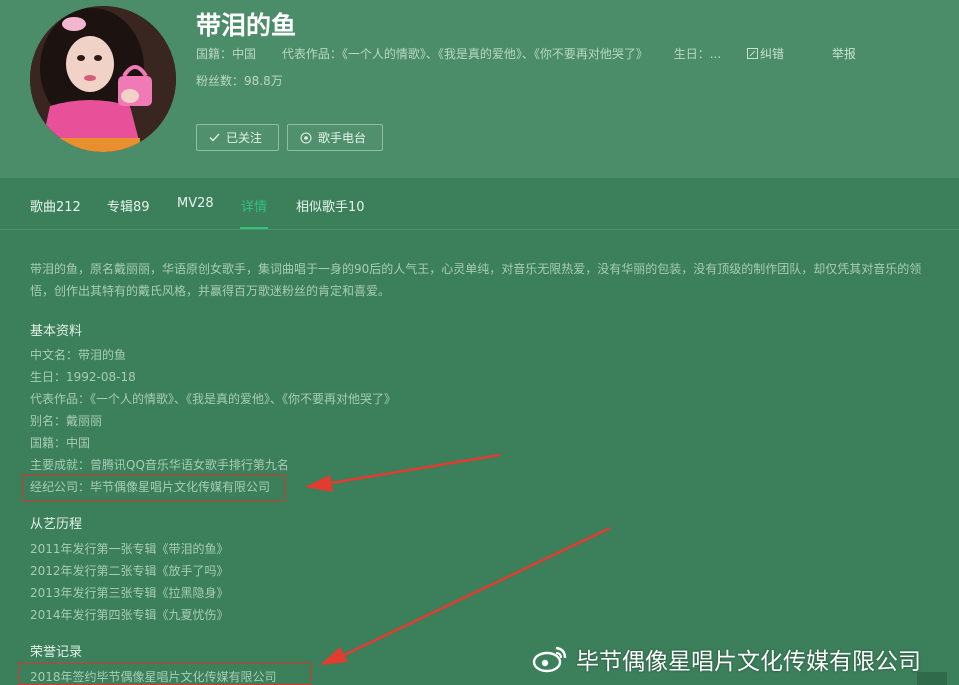 The width and height of the screenshot is (959, 685). What do you see at coordinates (239, 81) in the screenshot?
I see `fans-count: 粉丝数：98.8万` at bounding box center [239, 81].